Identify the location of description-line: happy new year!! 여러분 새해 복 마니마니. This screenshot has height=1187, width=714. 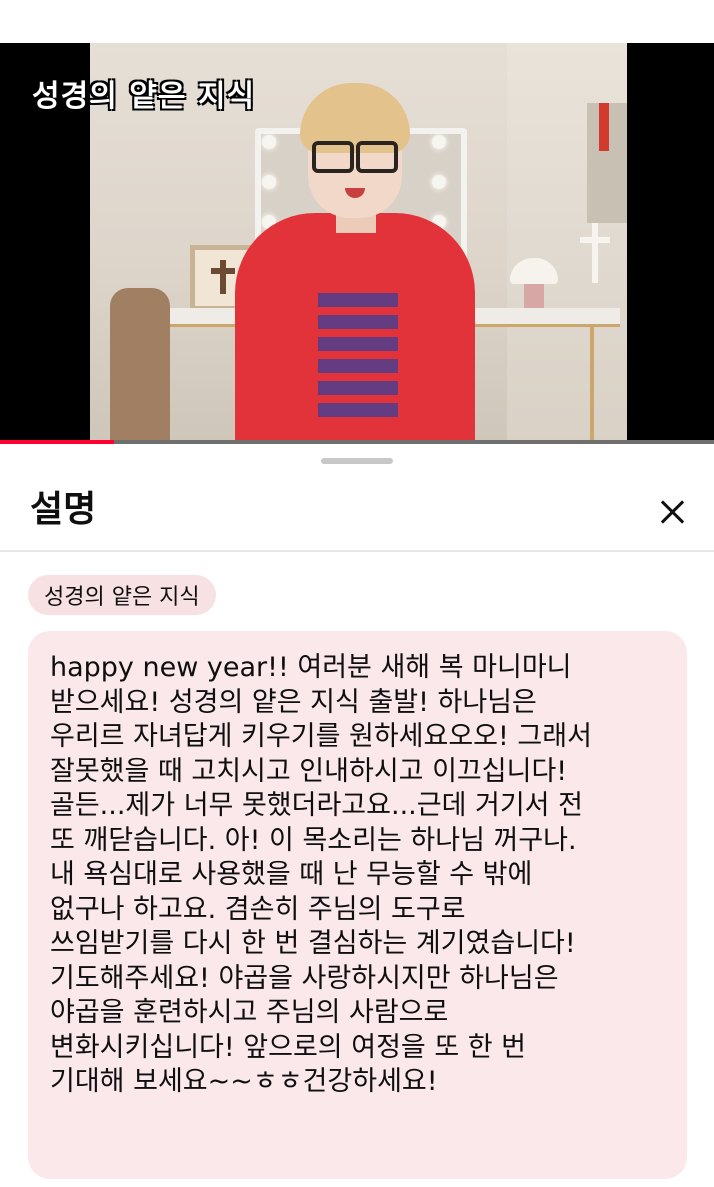
(311, 667).